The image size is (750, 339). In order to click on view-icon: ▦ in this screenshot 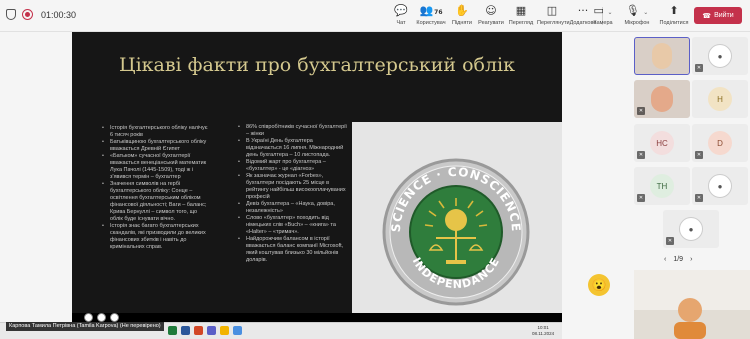, I will do `click(521, 10)`.